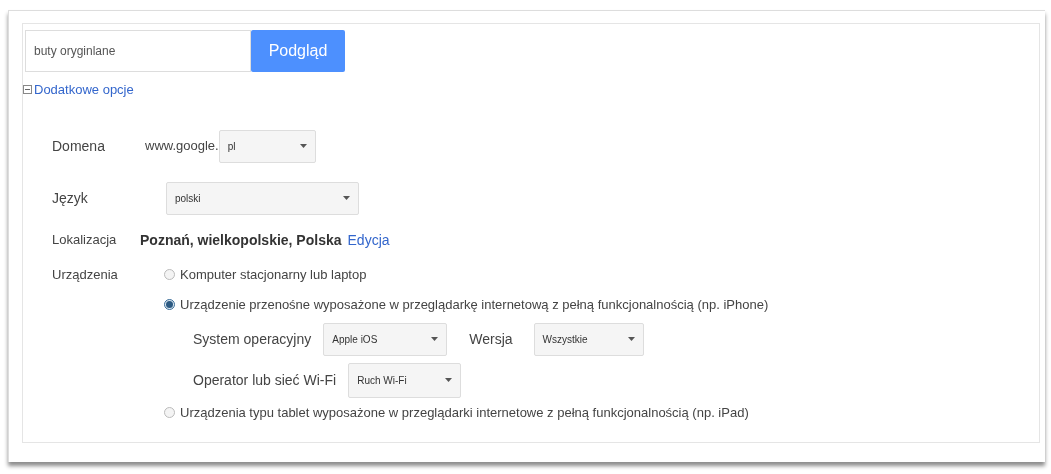 The image size is (1051, 474). What do you see at coordinates (474, 305) in the screenshot?
I see `radio-label: Urządzenie przenośne wyposażone w przeglądarkę internetową z pełną funkcjonalnością (np. iPhone)` at bounding box center [474, 305].